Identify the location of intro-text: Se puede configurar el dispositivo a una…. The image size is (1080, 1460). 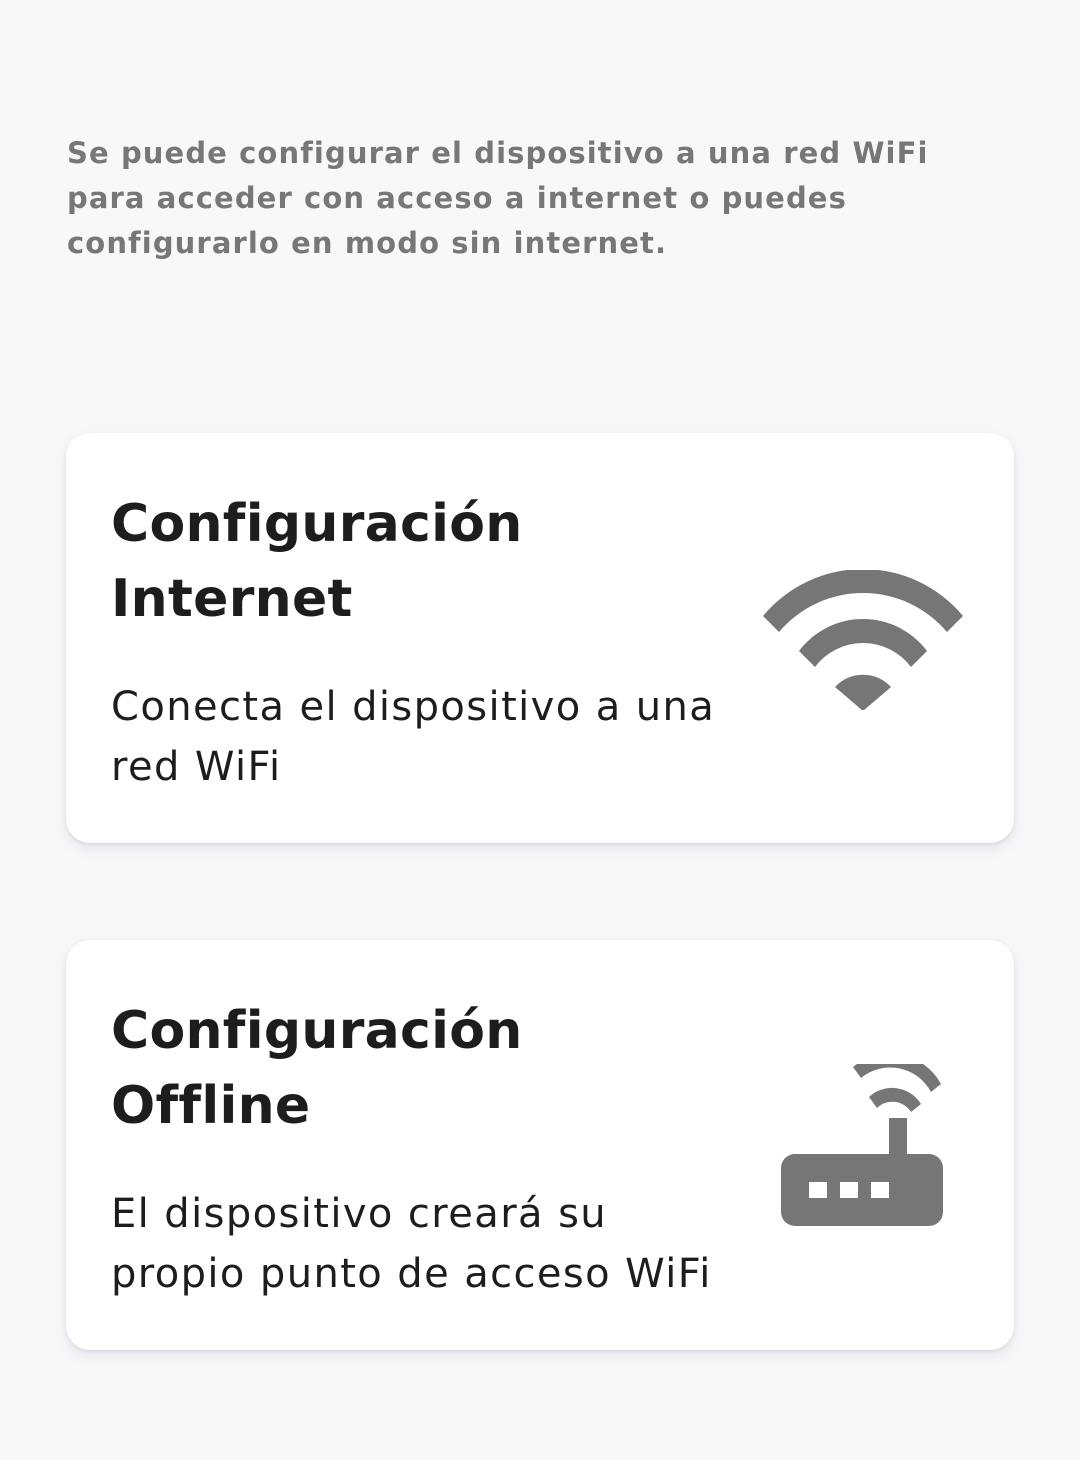
(498, 198).